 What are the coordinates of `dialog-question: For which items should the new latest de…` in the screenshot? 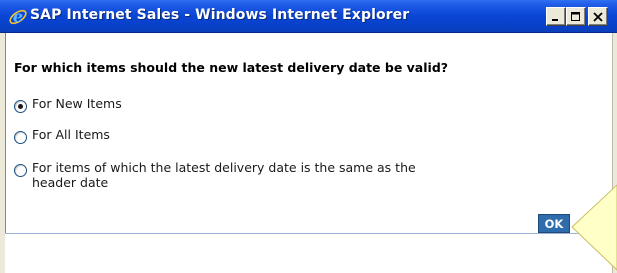 It's located at (231, 67).